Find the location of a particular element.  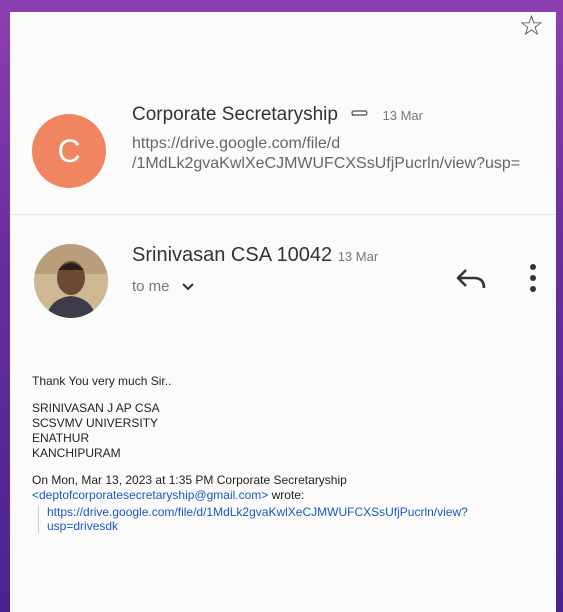

chevron-down-icon is located at coordinates (187, 286).